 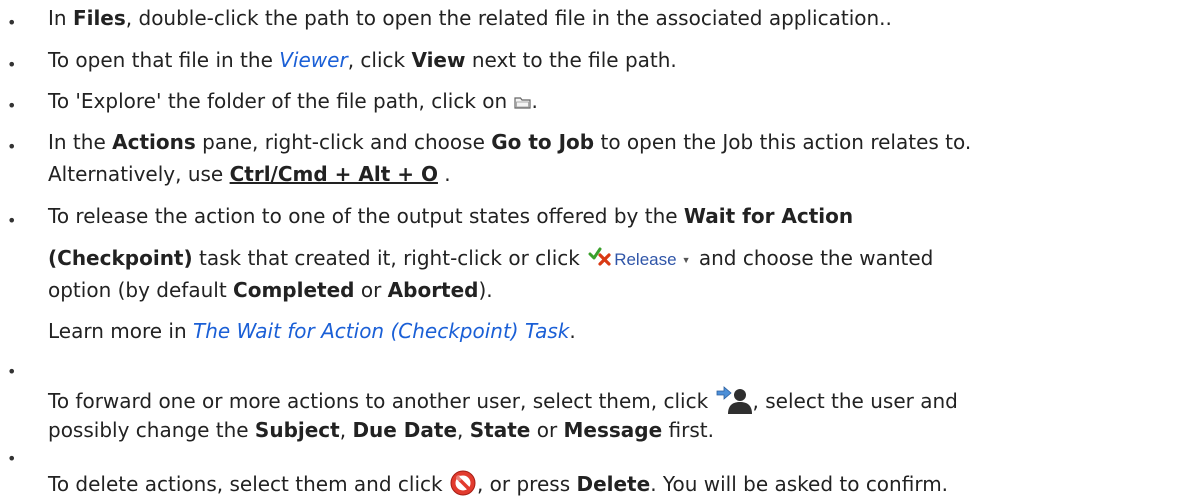 What do you see at coordinates (734, 402) in the screenshot?
I see `forward-user-icon` at bounding box center [734, 402].